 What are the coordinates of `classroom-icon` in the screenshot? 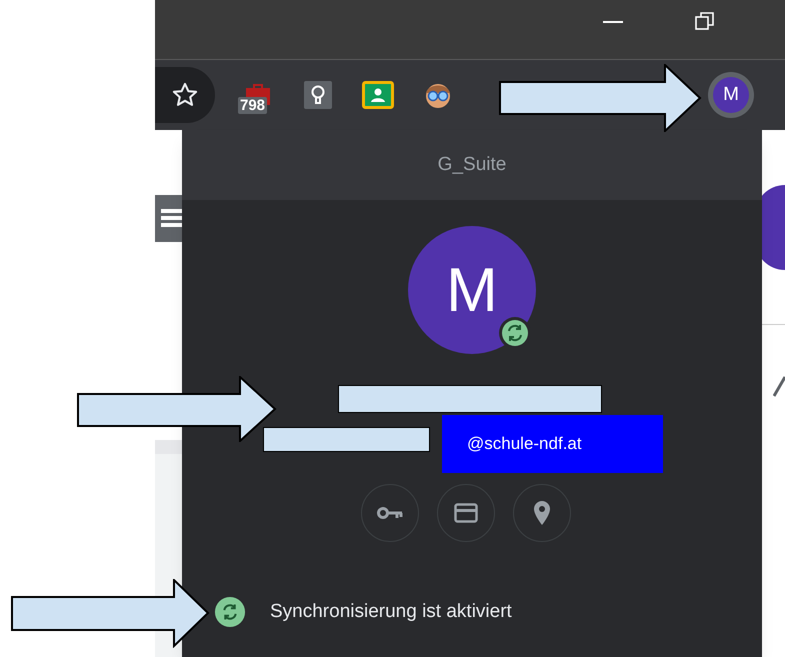 It's located at (378, 95).